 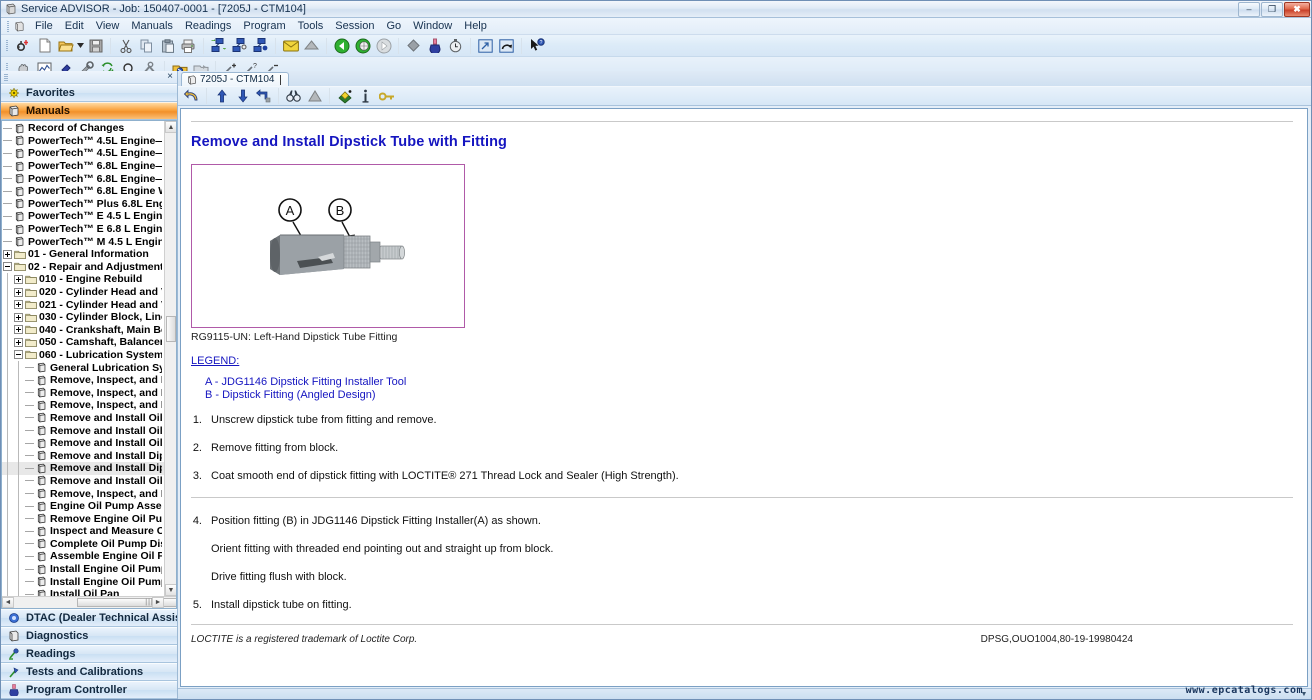 What do you see at coordinates (158, 602) in the screenshot?
I see `scroll-right-arrow: ►` at bounding box center [158, 602].